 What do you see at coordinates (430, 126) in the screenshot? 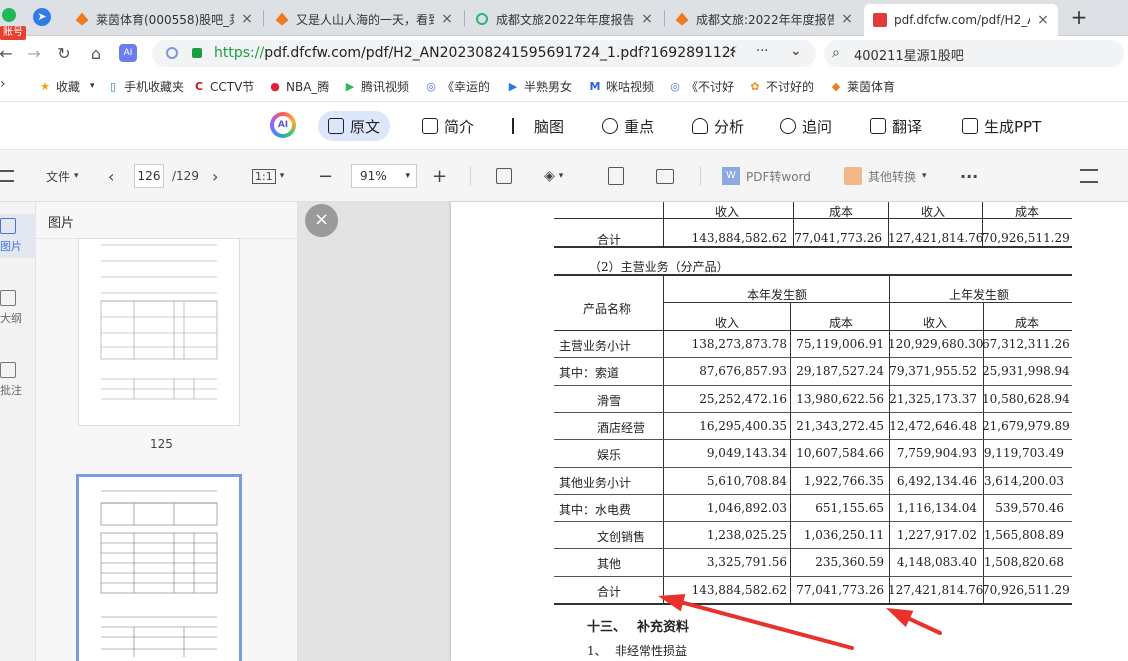
I see `summary-icon` at bounding box center [430, 126].